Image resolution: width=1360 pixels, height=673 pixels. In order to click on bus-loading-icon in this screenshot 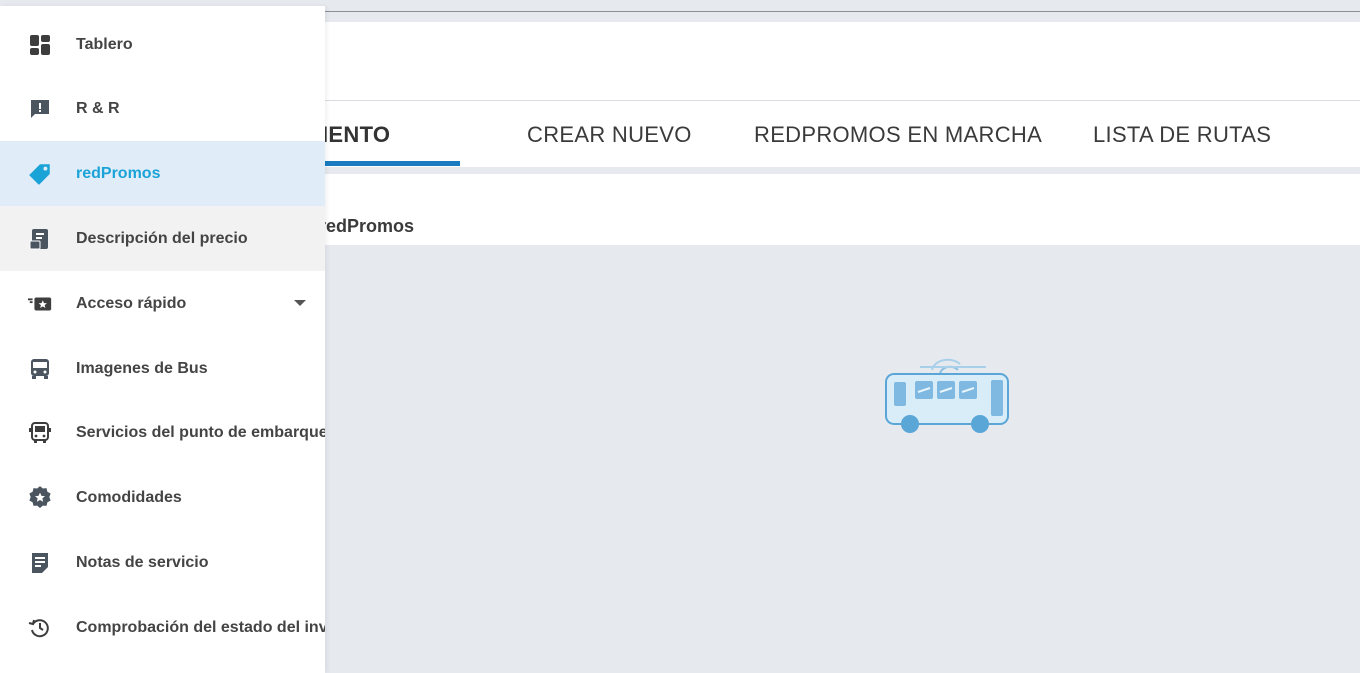, I will do `click(947, 395)`.